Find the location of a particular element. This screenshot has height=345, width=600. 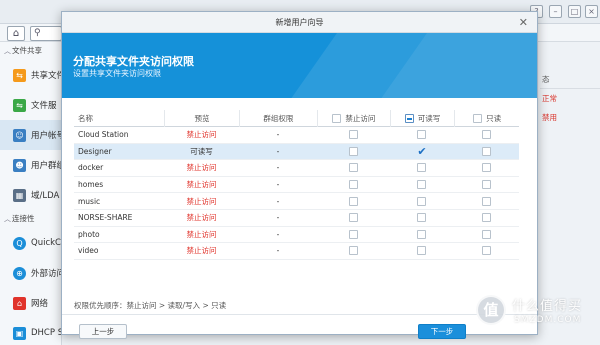

folder-name: NORSE-SHARE is located at coordinates (105, 218).